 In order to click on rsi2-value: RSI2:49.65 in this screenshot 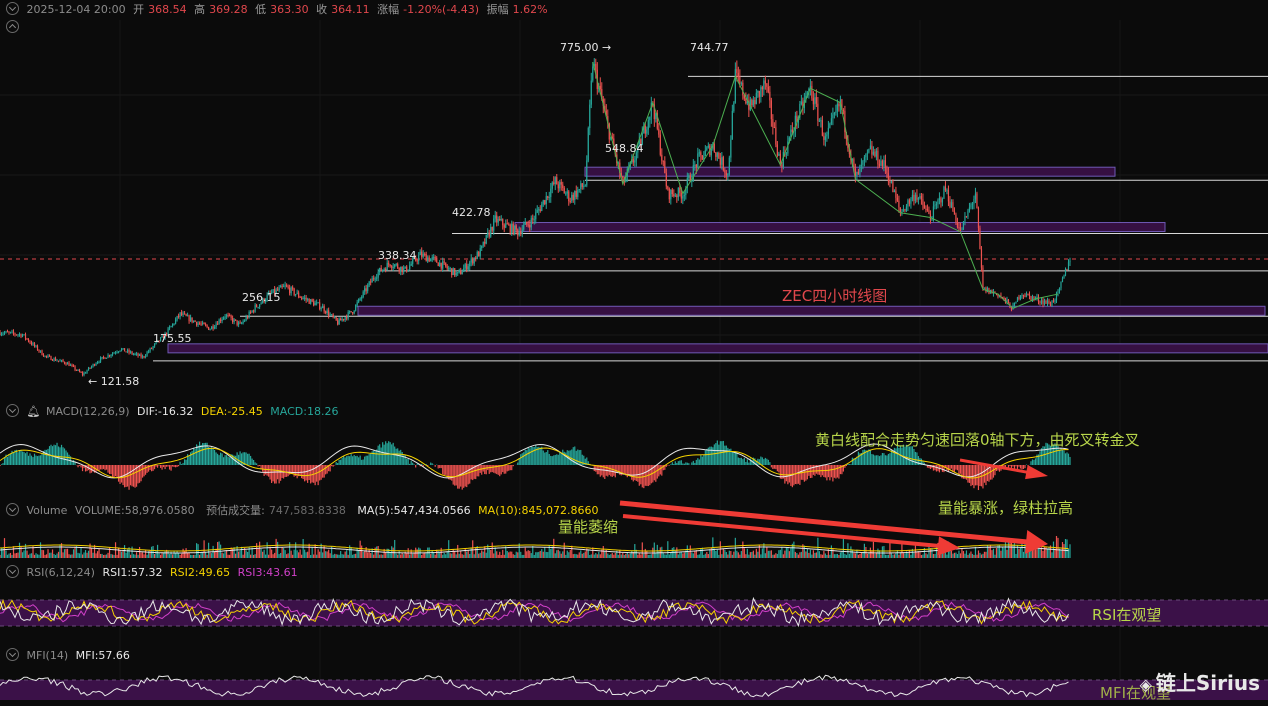, I will do `click(200, 572)`.